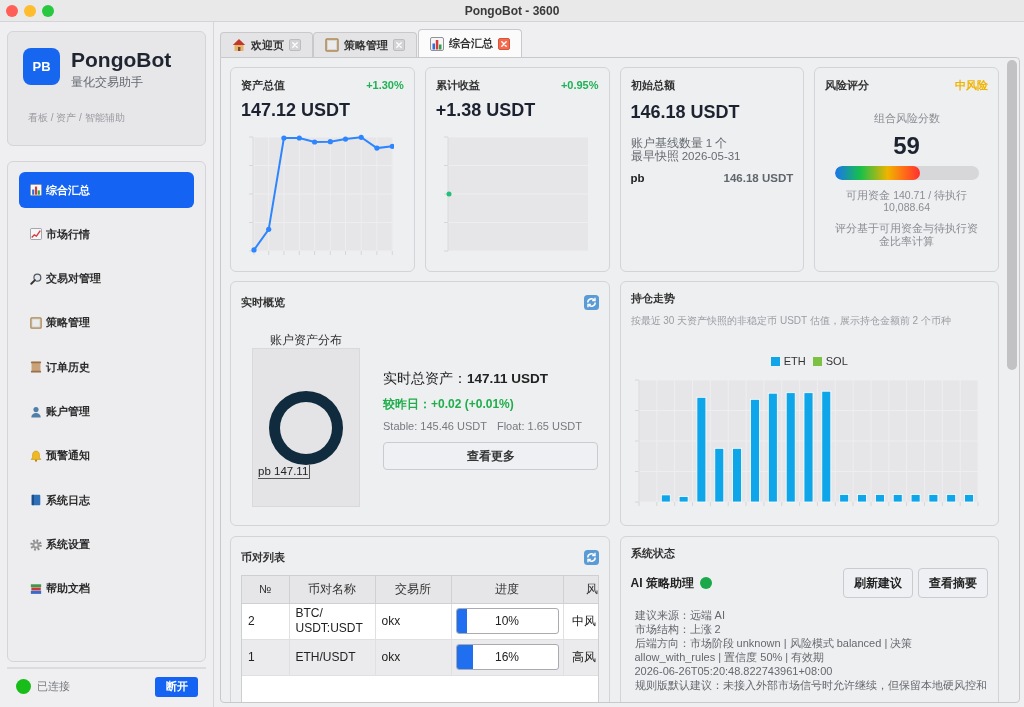 This screenshot has width=1024, height=707. What do you see at coordinates (263, 557) in the screenshot?
I see `card-title: 币对列表` at bounding box center [263, 557].